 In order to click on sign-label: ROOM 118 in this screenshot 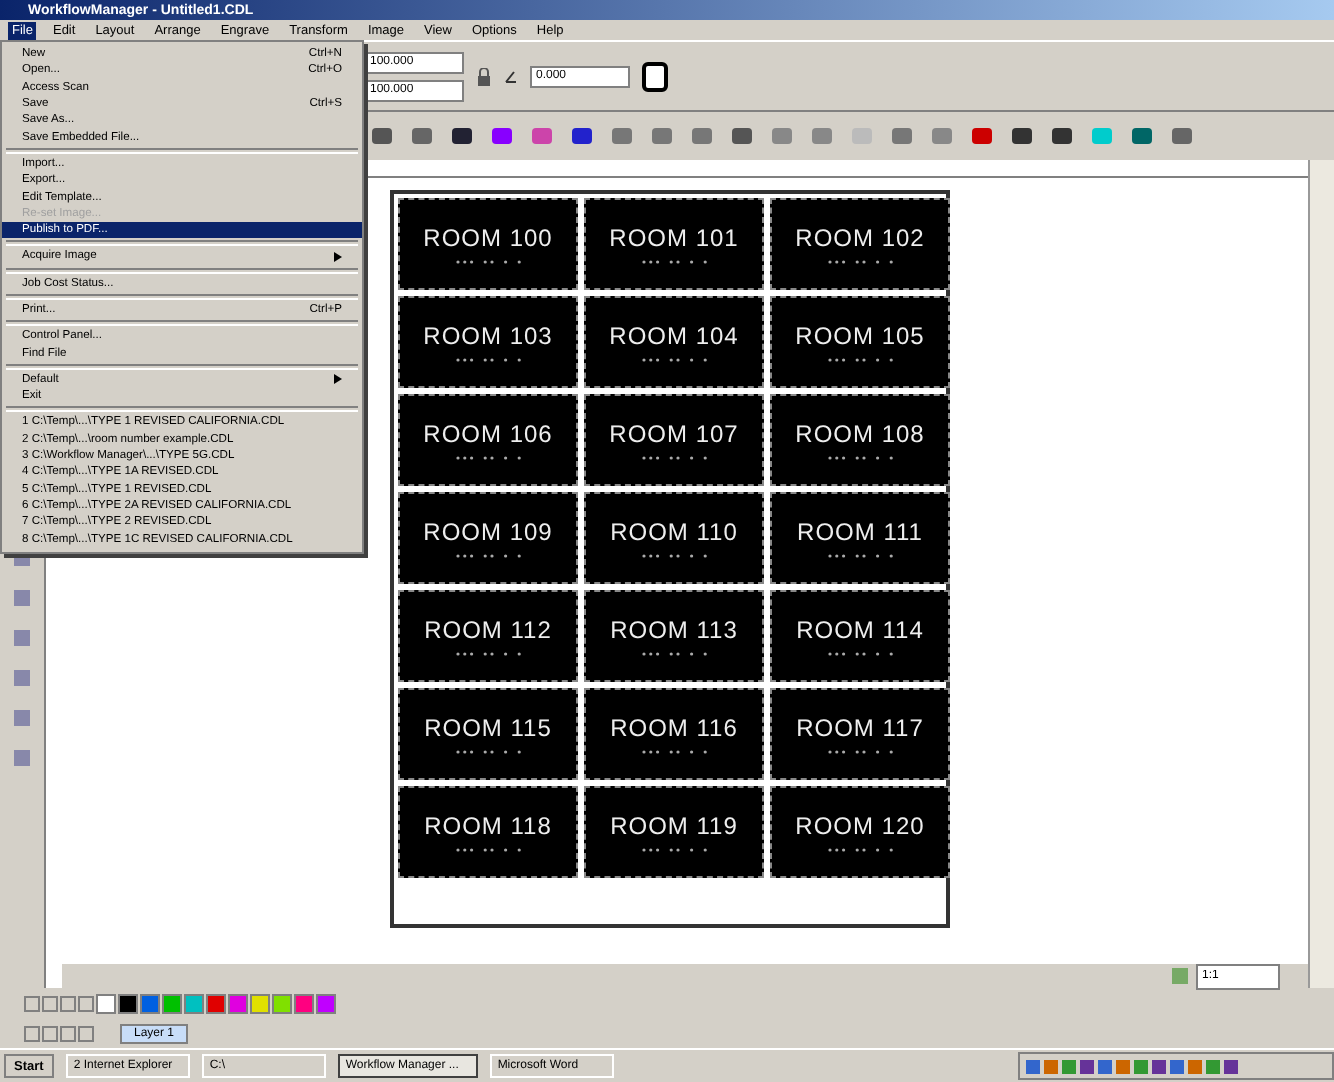, I will do `click(488, 825)`.